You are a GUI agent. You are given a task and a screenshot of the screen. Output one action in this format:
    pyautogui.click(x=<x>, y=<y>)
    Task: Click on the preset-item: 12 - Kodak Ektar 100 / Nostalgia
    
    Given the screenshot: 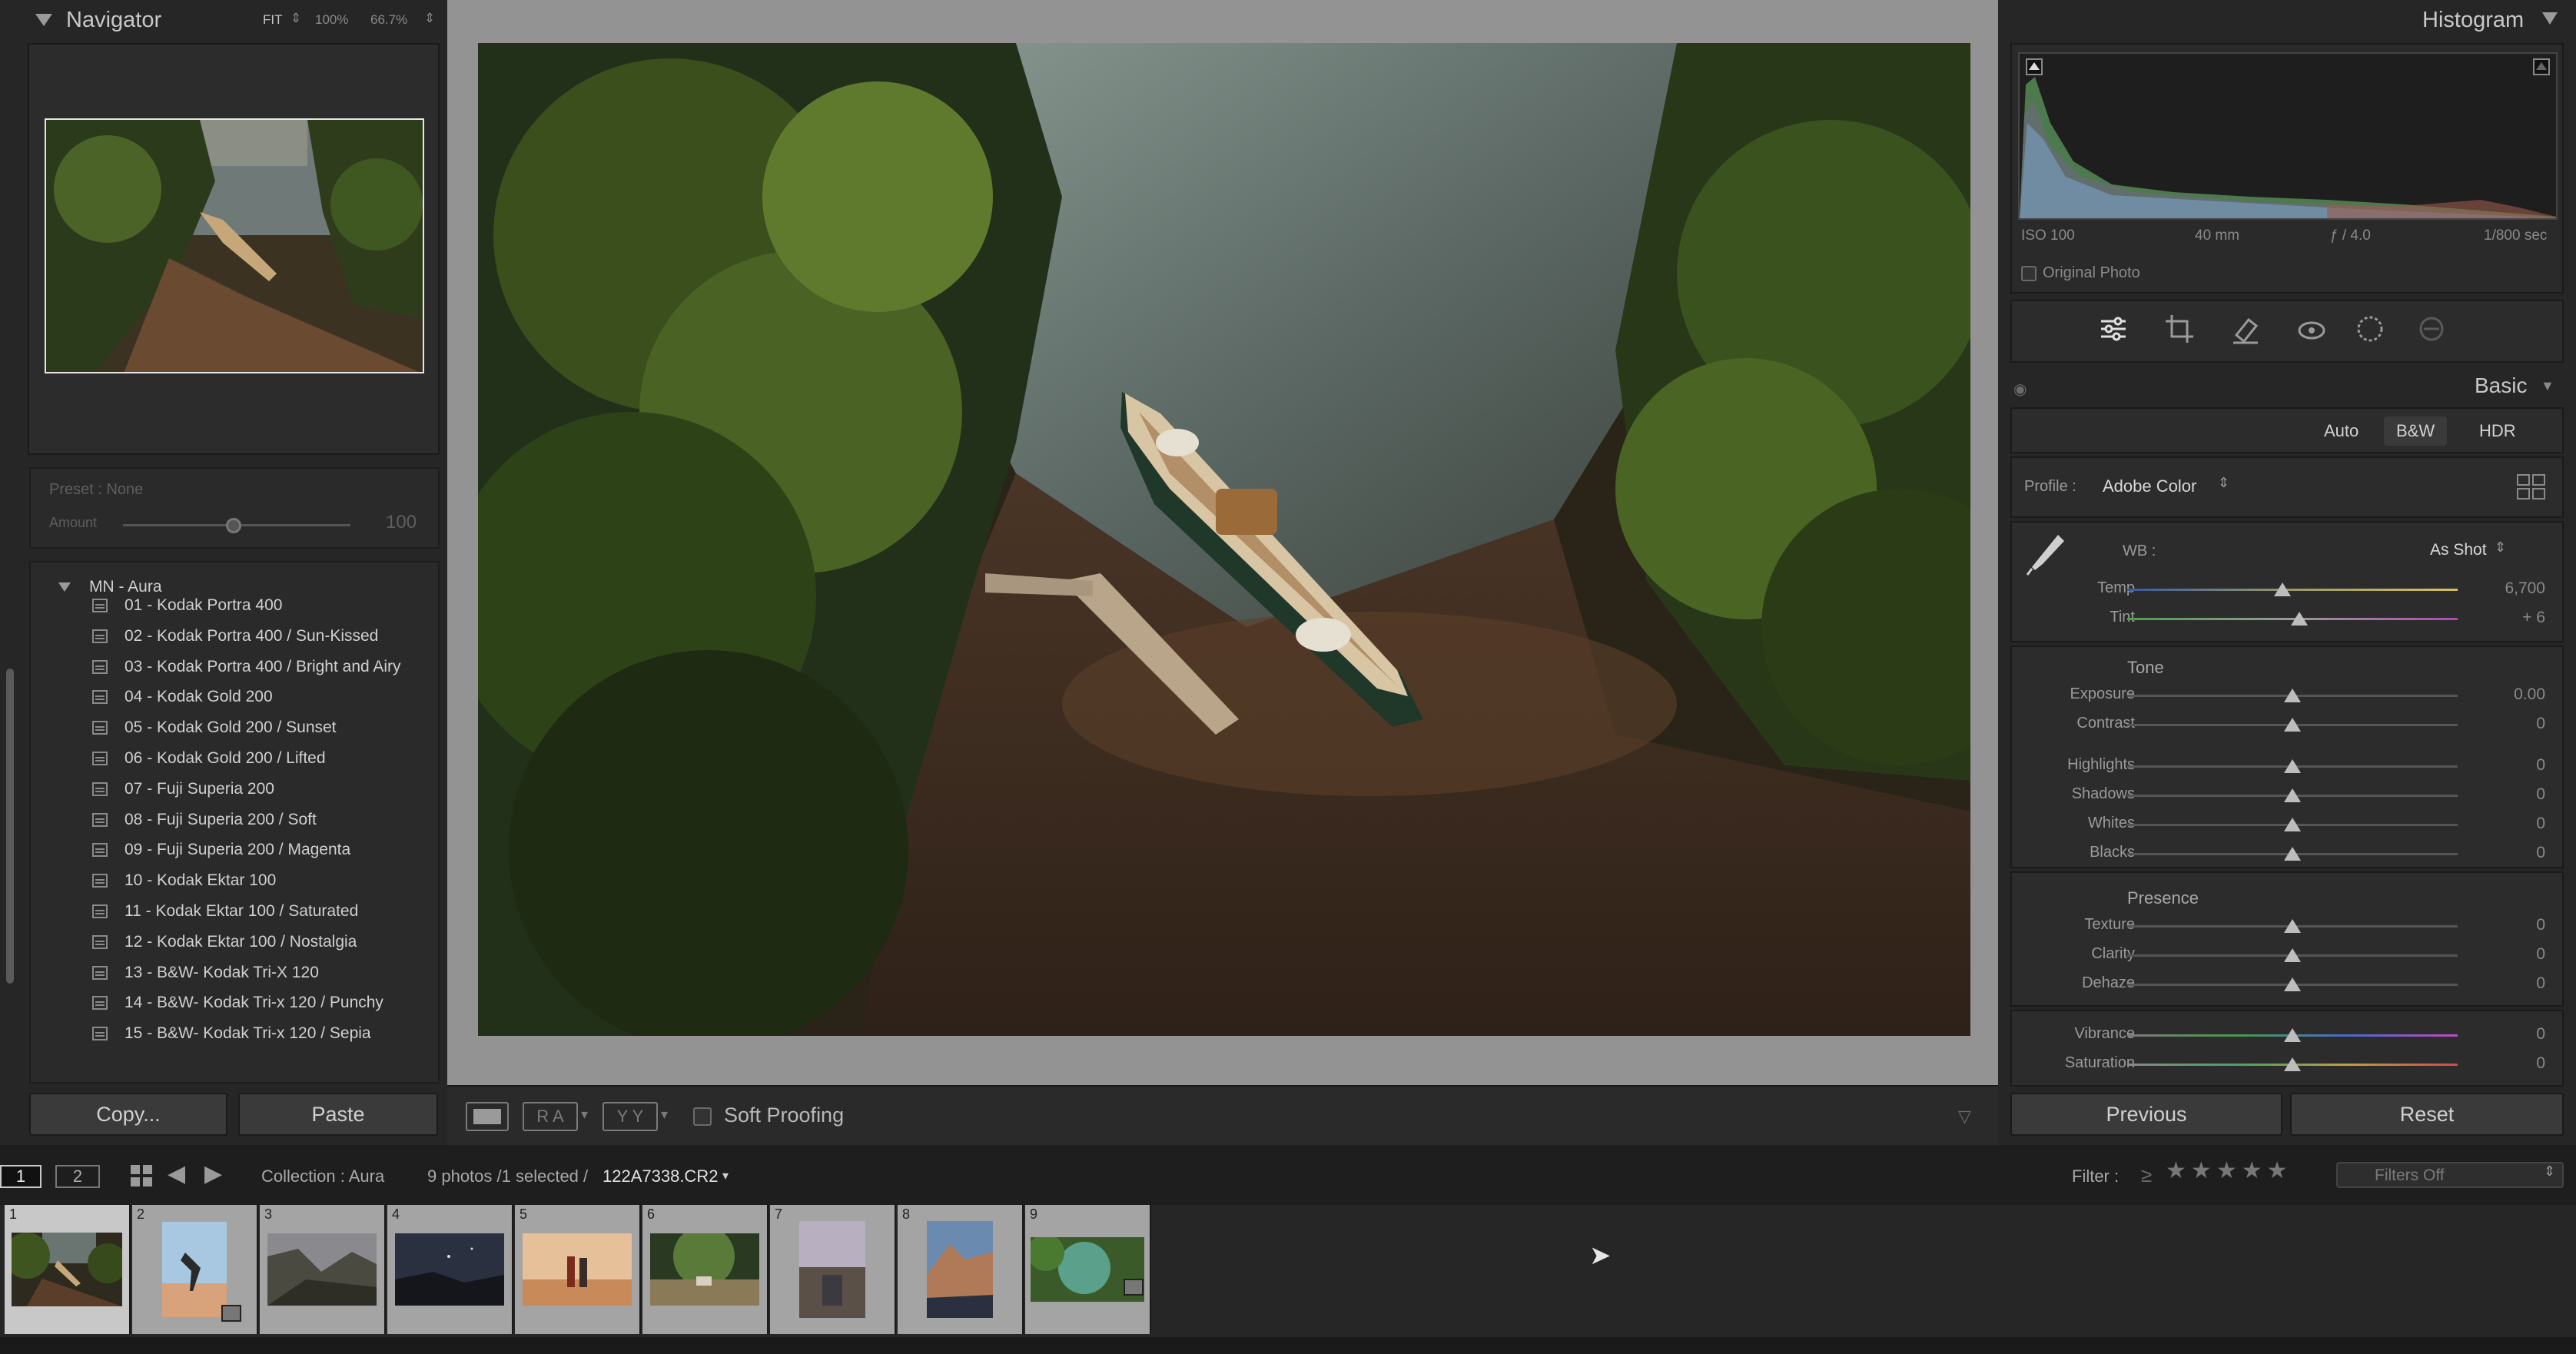 What is the action you would take?
    pyautogui.click(x=224, y=942)
    